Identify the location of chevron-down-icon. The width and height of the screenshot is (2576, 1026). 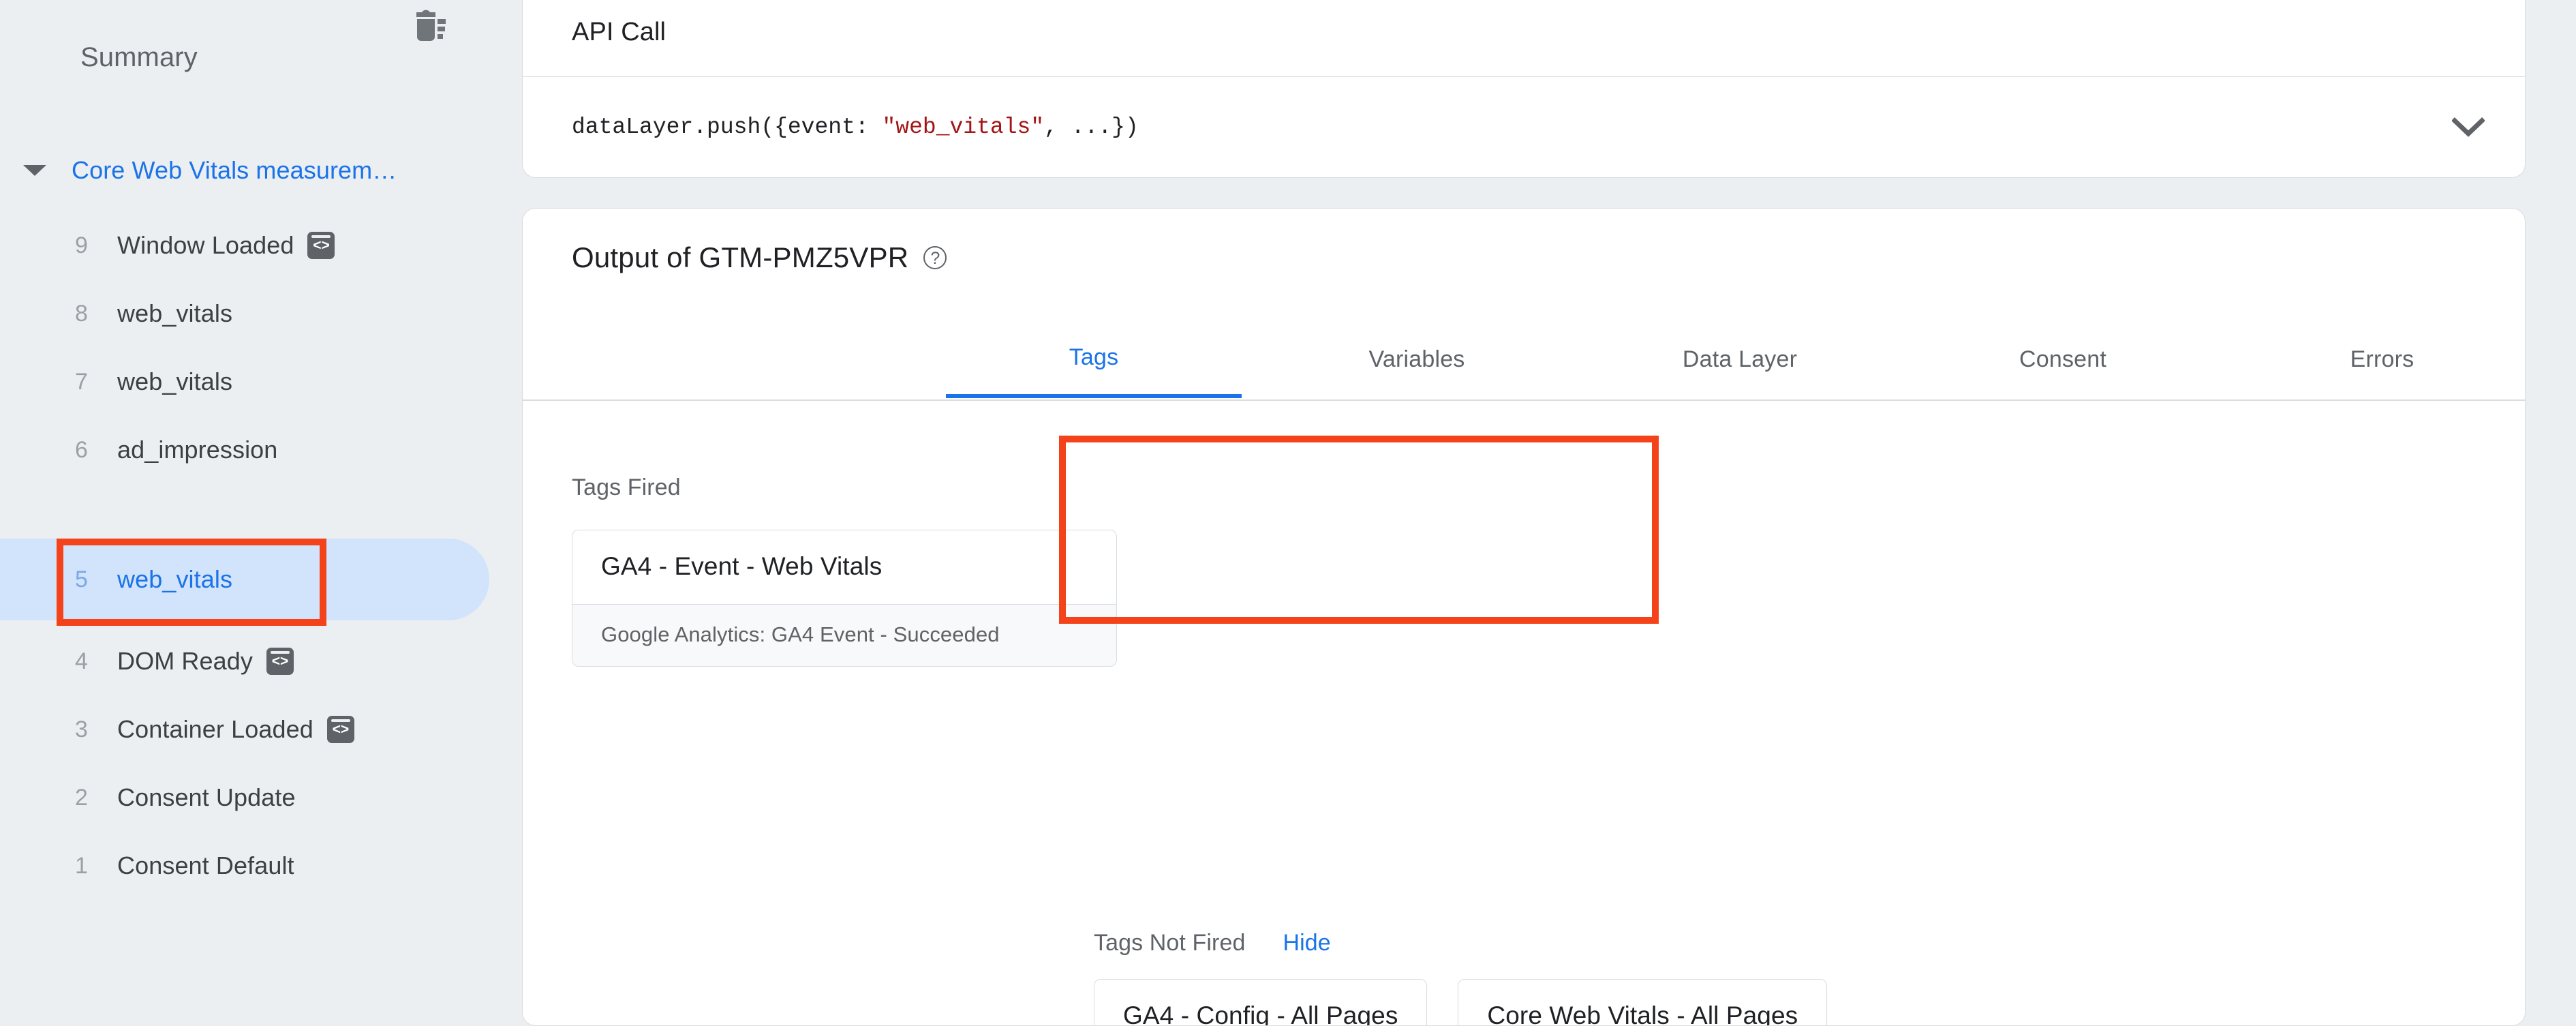
(2468, 127).